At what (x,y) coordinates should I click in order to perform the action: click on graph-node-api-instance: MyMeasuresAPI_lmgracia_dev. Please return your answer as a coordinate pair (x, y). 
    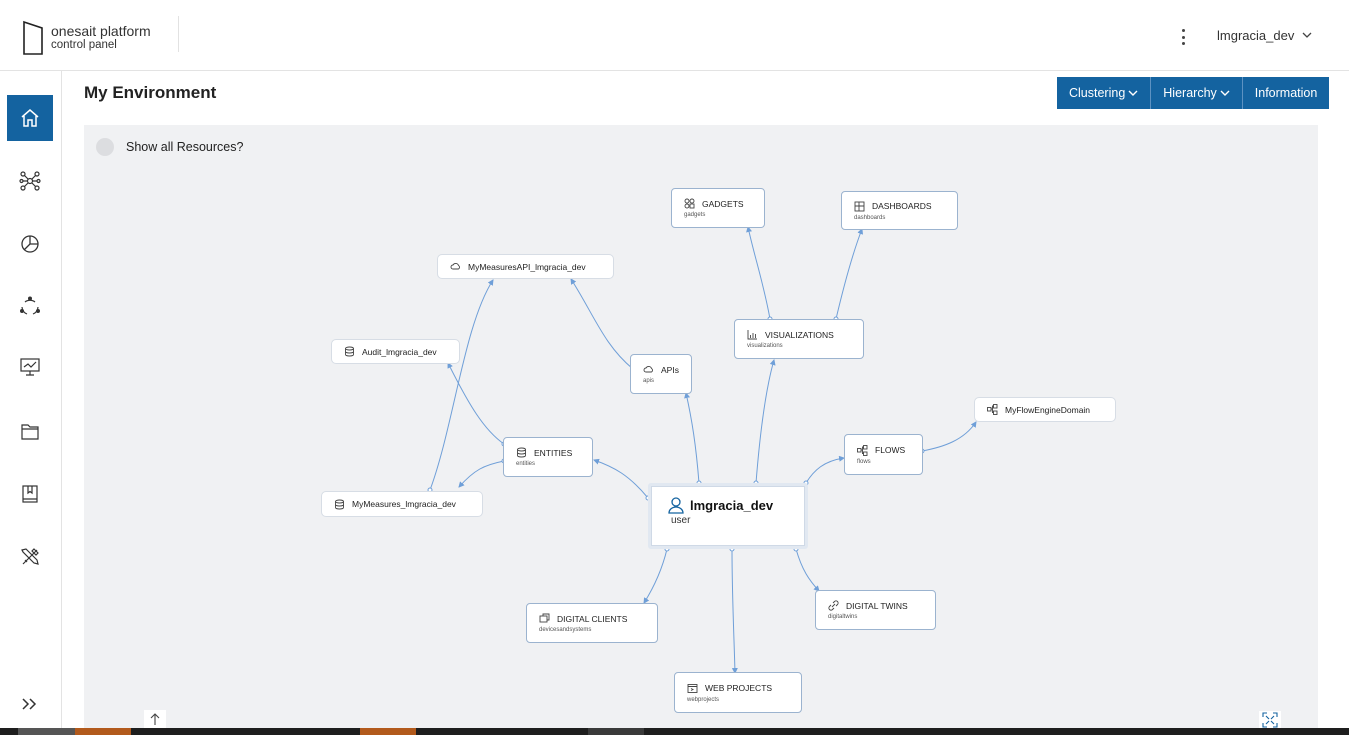
    Looking at the image, I should click on (525, 266).